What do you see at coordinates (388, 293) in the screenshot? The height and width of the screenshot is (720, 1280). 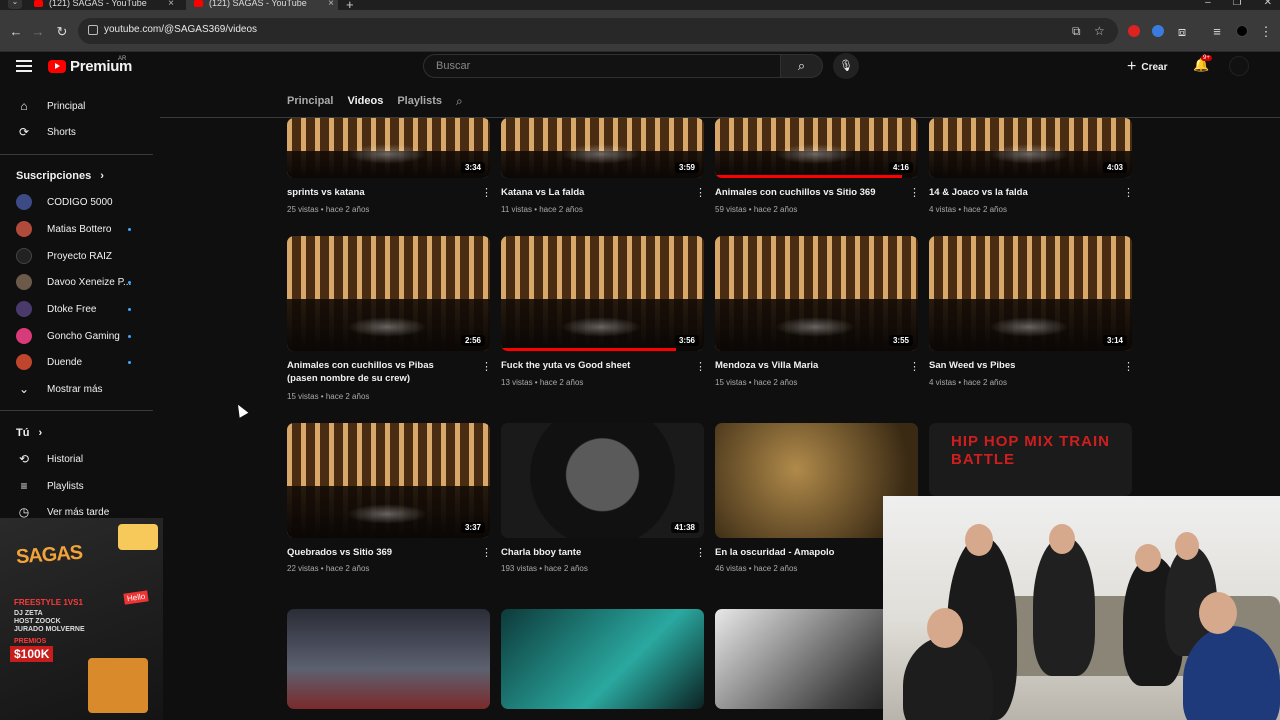 I see `video-thumbnail: 2:56` at bounding box center [388, 293].